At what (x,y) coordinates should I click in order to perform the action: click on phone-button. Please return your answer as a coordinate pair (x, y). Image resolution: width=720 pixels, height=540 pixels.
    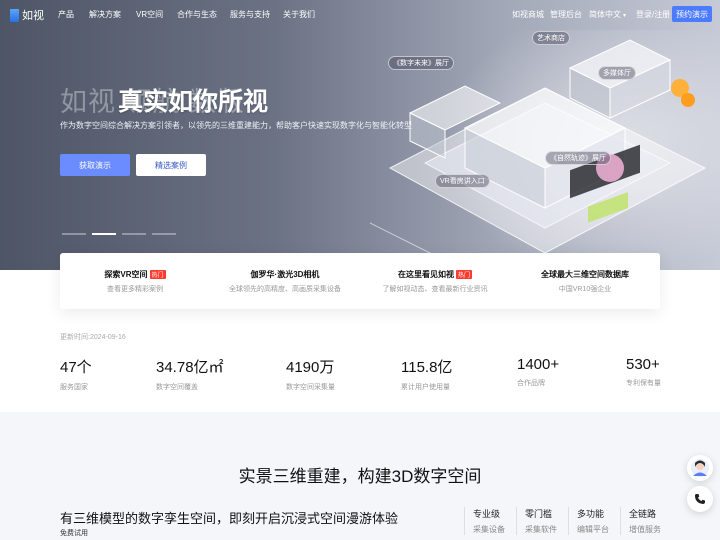
    Looking at the image, I should click on (700, 499).